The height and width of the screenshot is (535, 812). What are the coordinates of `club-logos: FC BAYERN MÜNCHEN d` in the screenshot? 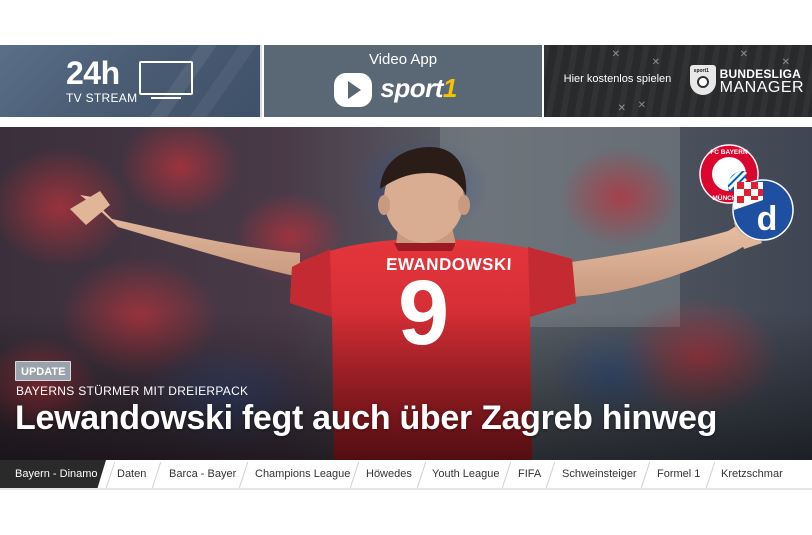 It's located at (746, 192).